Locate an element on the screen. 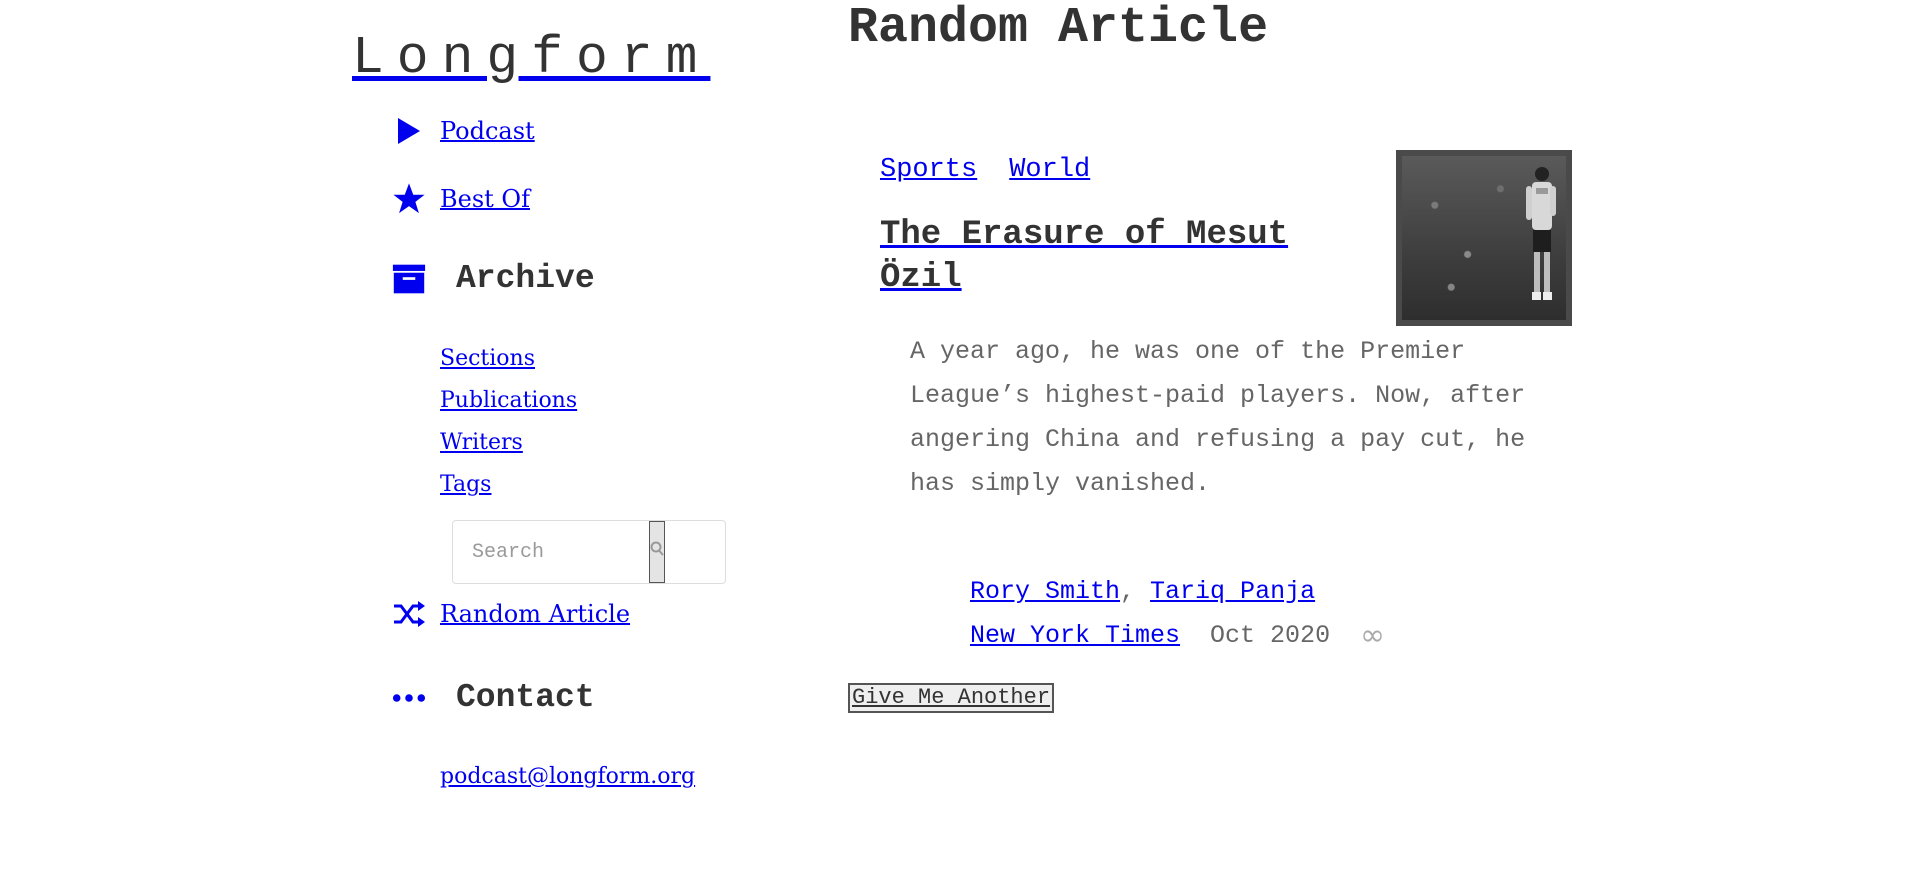 This screenshot has width=1920, height=877. nav-archive: Archive is located at coordinates (493, 278).